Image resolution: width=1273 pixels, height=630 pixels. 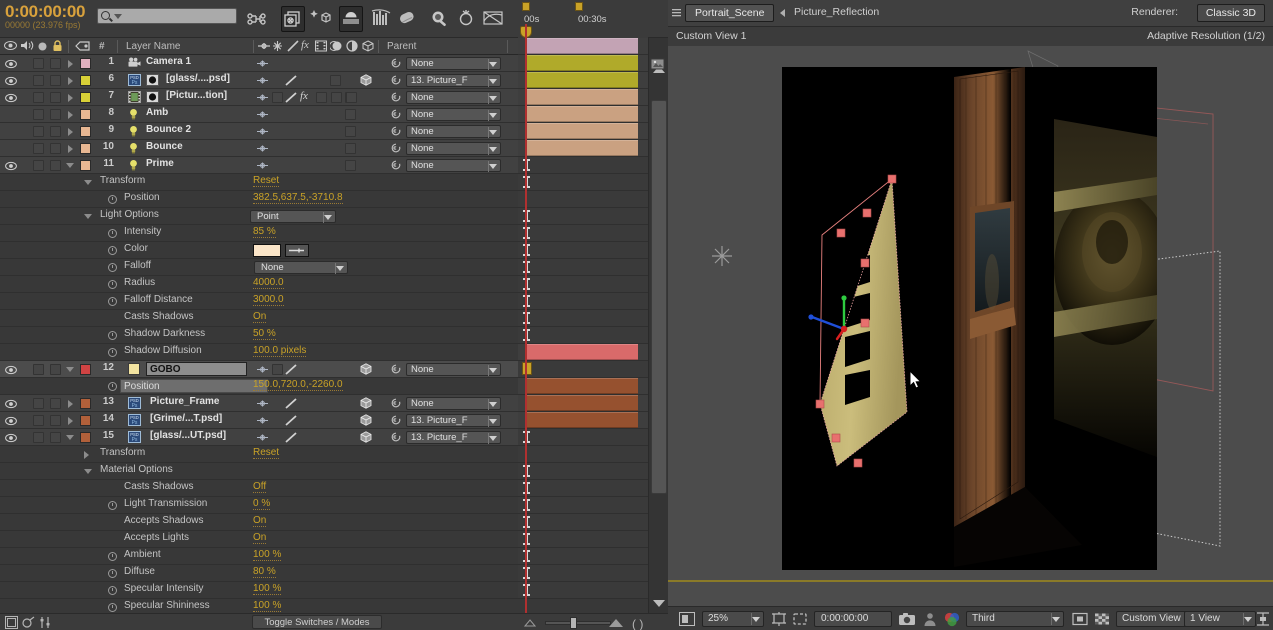 What do you see at coordinates (366, 369) in the screenshot?
I see `three-d-switch` at bounding box center [366, 369].